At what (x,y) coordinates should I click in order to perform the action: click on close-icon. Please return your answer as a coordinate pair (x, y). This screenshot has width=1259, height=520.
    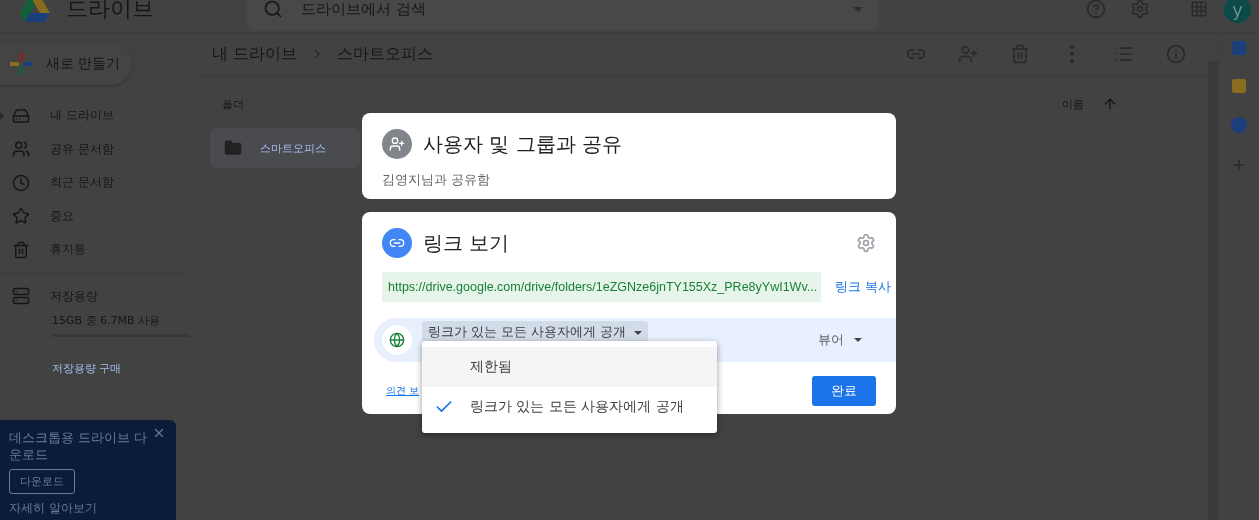
    Looking at the image, I should click on (159, 433).